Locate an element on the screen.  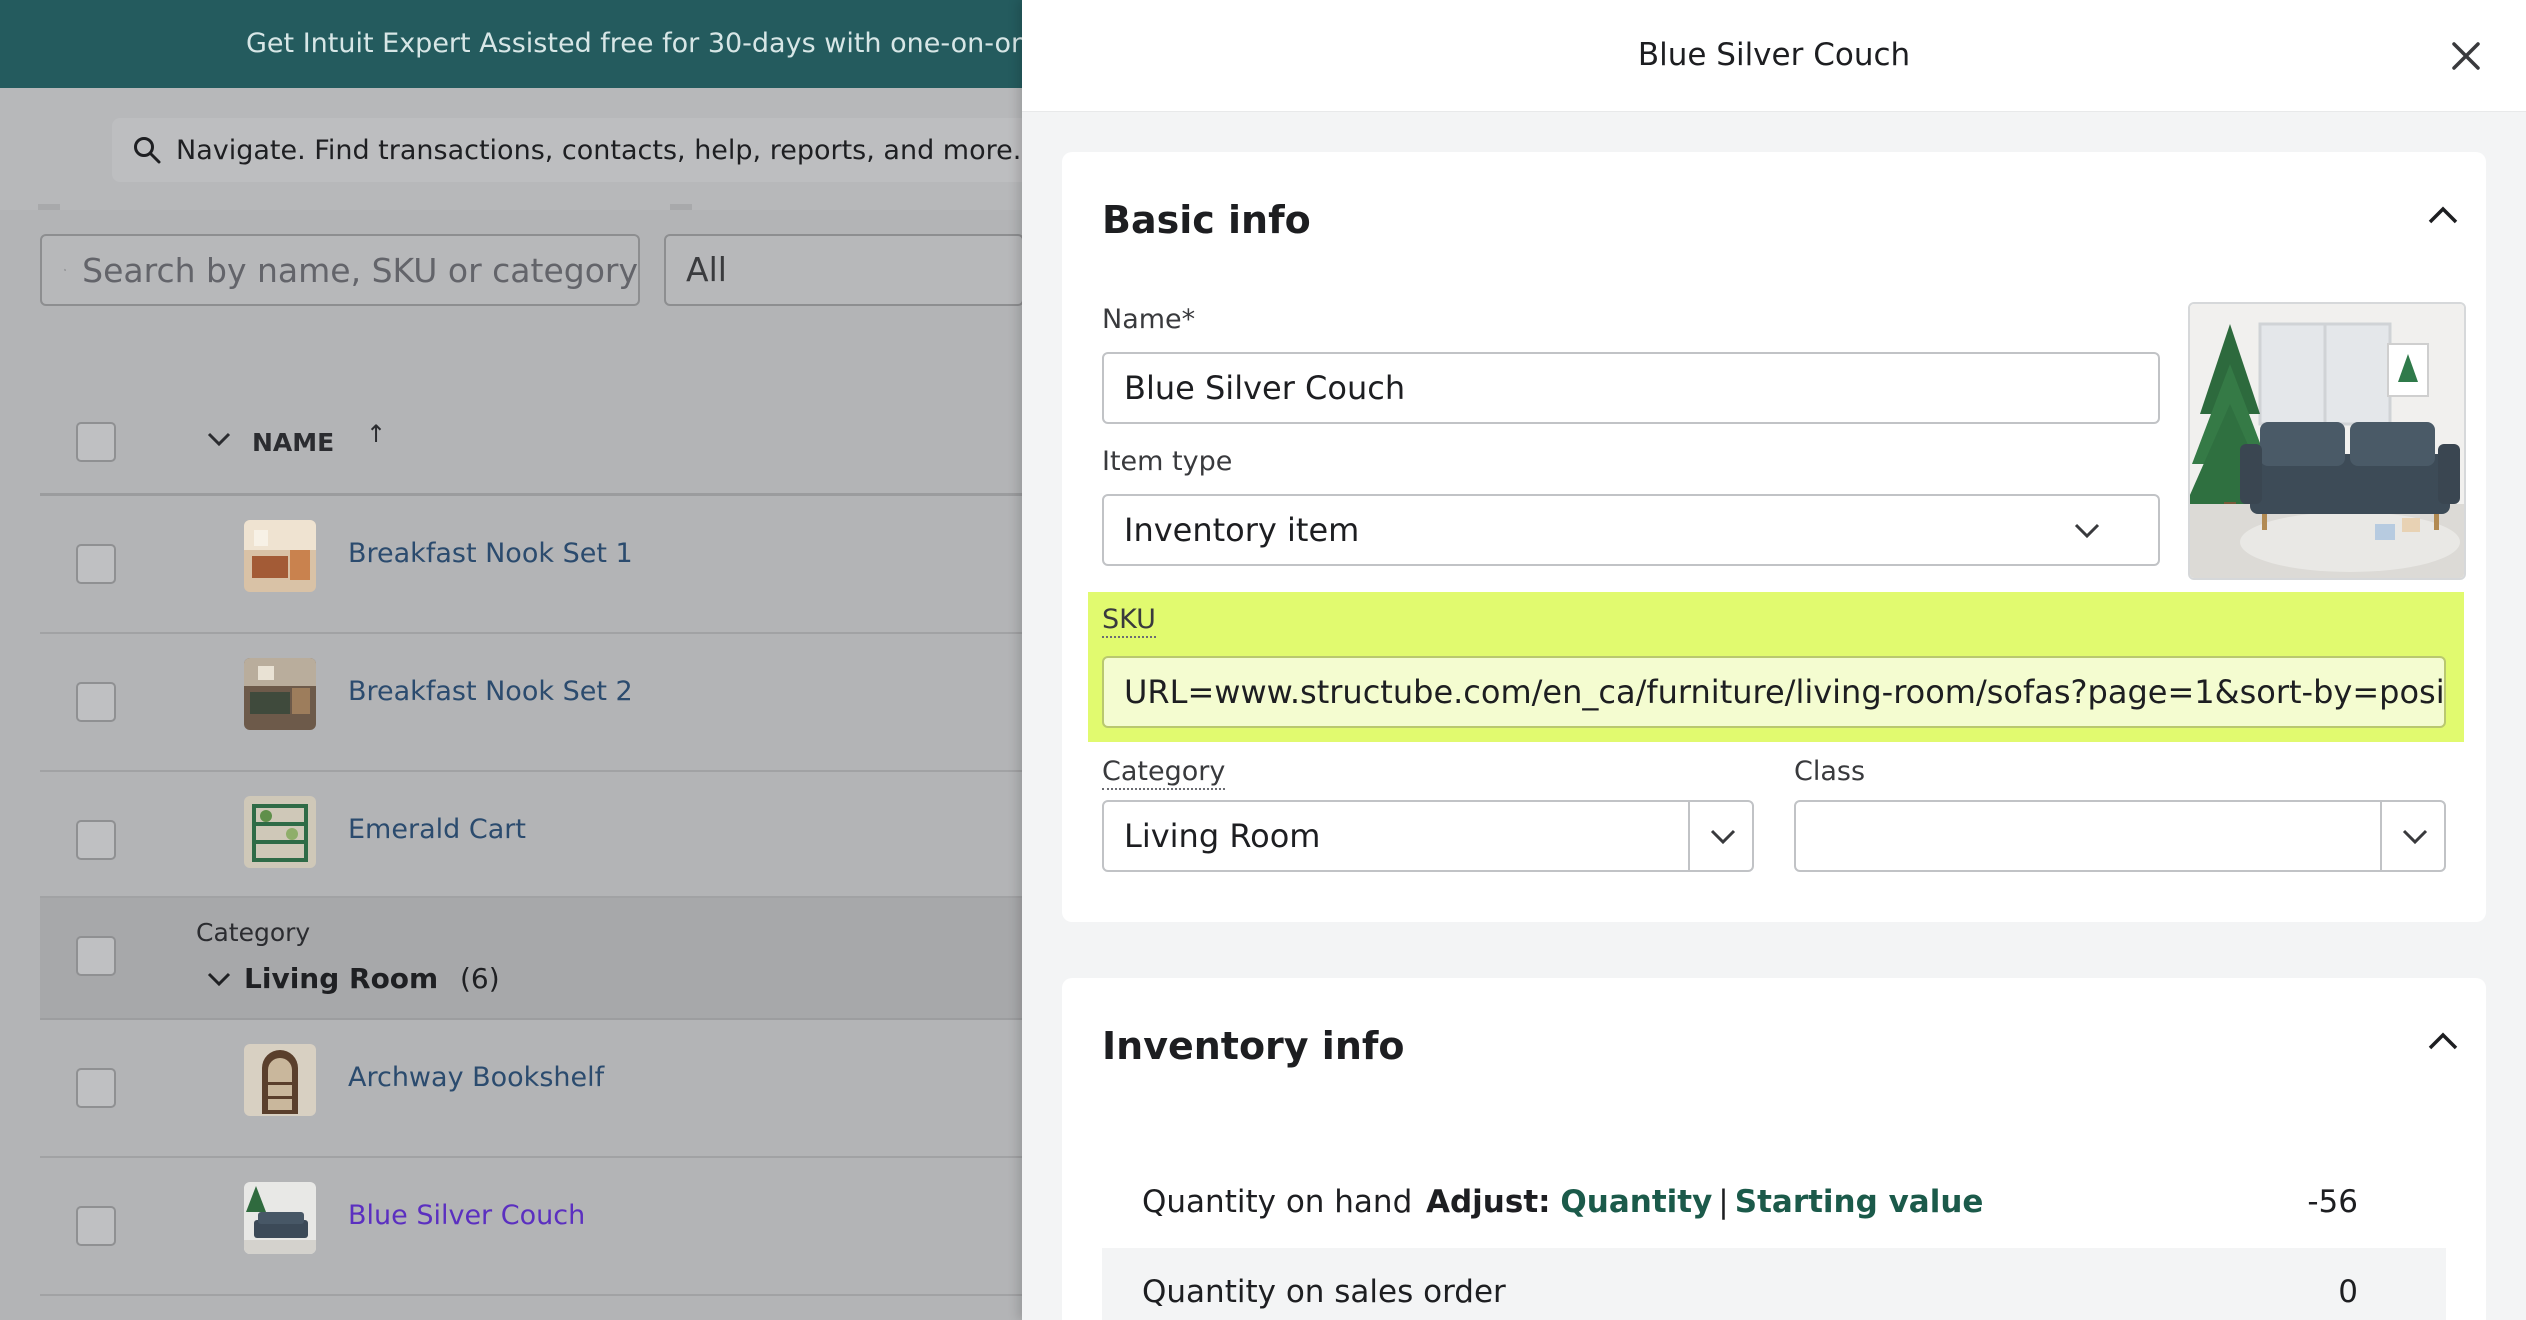
name-label: Name* is located at coordinates (1149, 319).